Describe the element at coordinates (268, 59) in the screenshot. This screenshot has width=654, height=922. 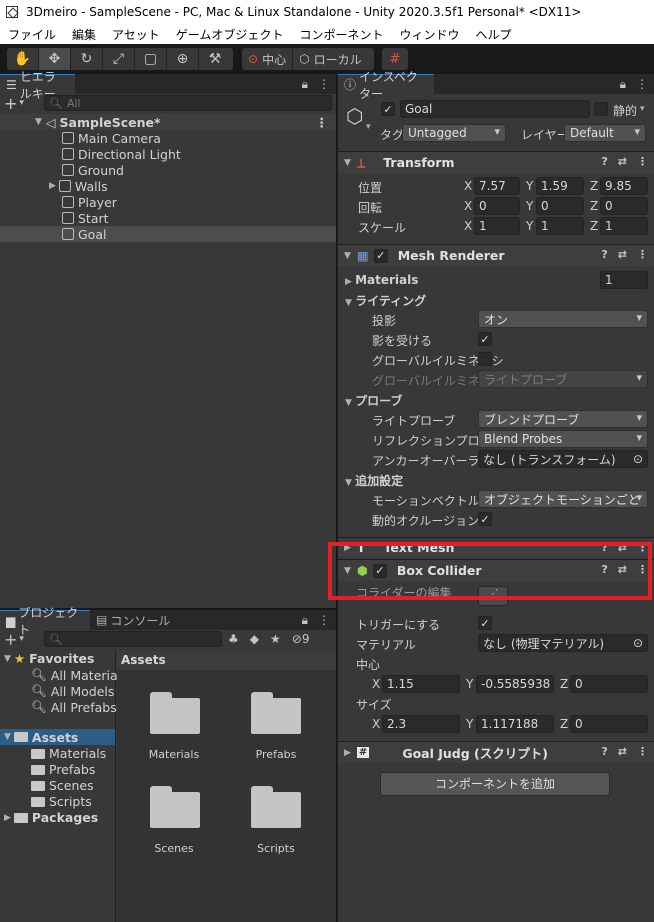
I see `pivot-toggle: ⊙ 中心` at that location.